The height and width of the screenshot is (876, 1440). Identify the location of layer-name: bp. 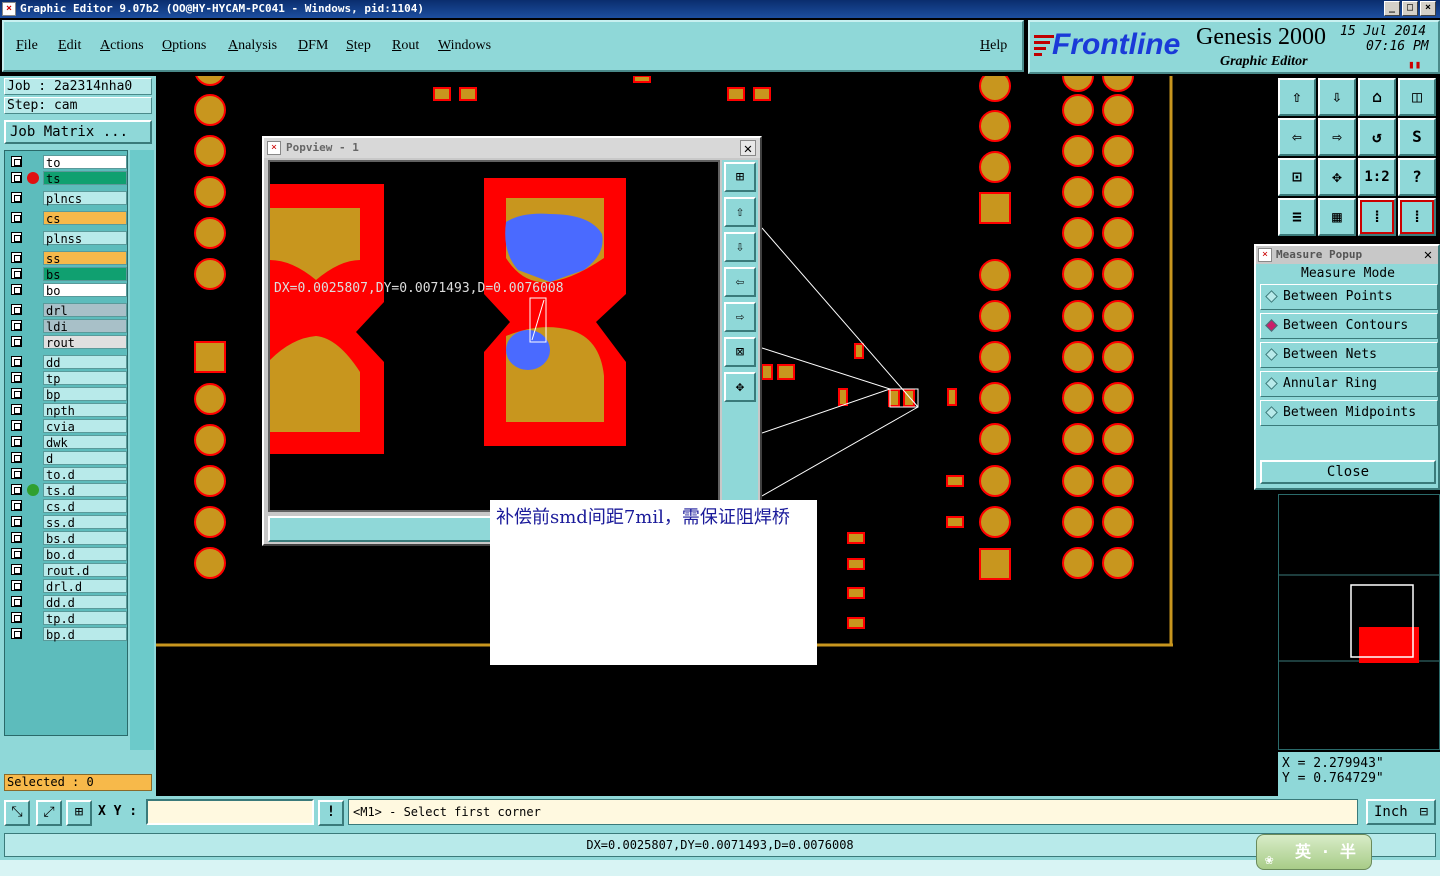
(85, 394).